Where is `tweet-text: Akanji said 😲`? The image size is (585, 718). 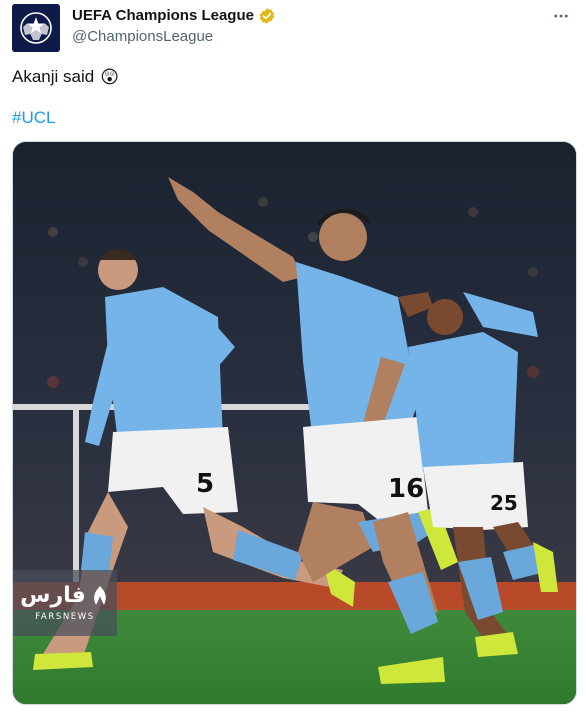
tweet-text: Akanji said 😲 is located at coordinates (65, 77).